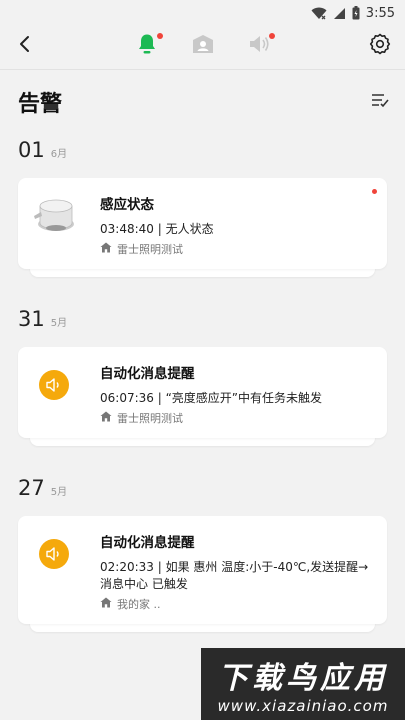 This screenshot has width=405, height=720. Describe the element at coordinates (202, 319) in the screenshot. I see `date-header: 31 5月` at that location.